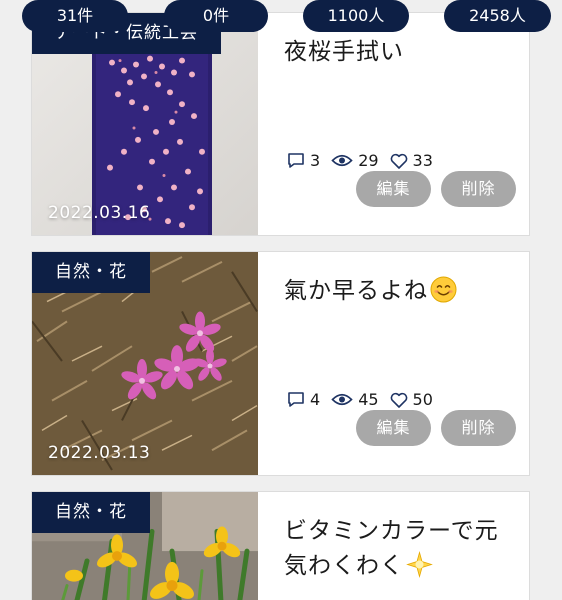 This screenshot has width=562, height=600. I want to click on post-thumbnail: 自然・花, so click(145, 546).